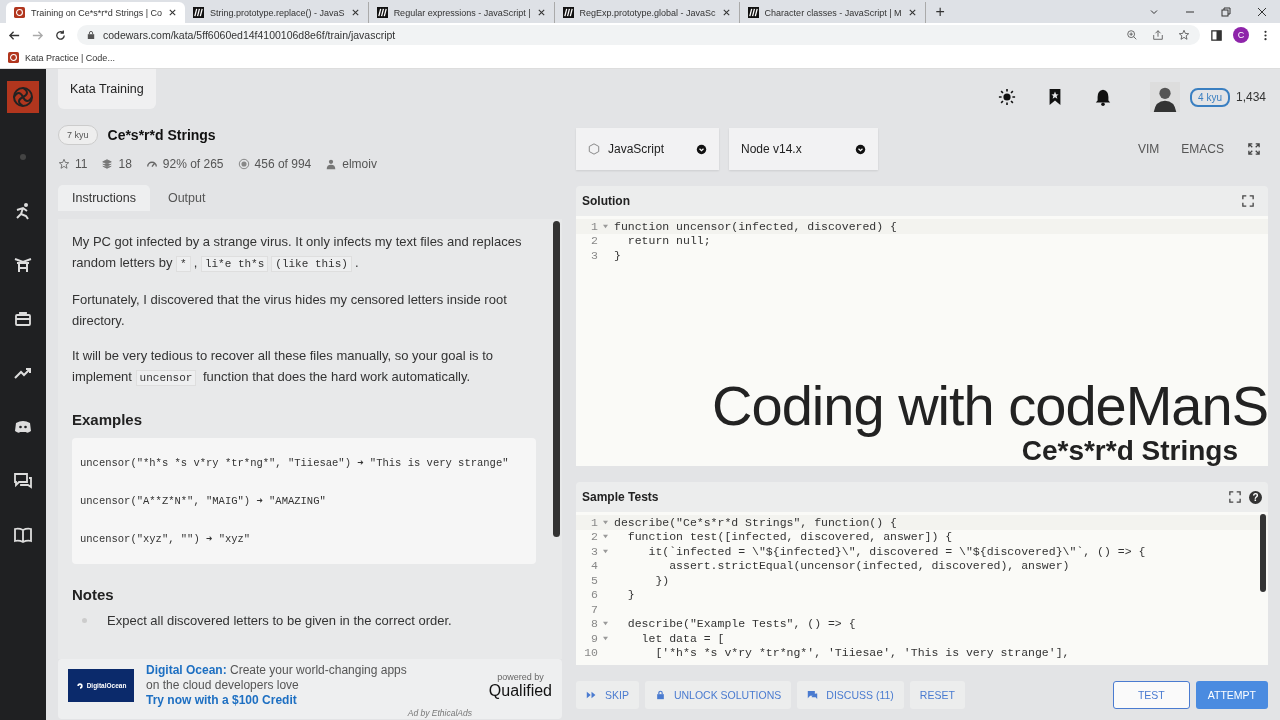 The height and width of the screenshot is (720, 1280). What do you see at coordinates (1202, 149) in the screenshot?
I see `mode-button: EMACS` at bounding box center [1202, 149].